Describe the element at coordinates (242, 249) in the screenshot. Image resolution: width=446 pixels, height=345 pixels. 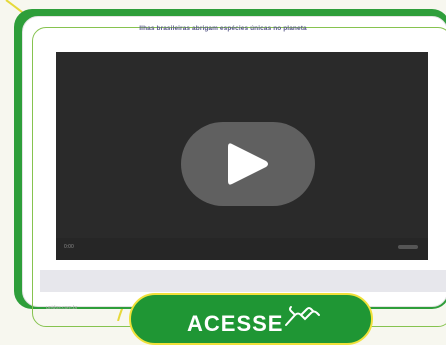
I see `video-controls-bar: 0:00` at that location.